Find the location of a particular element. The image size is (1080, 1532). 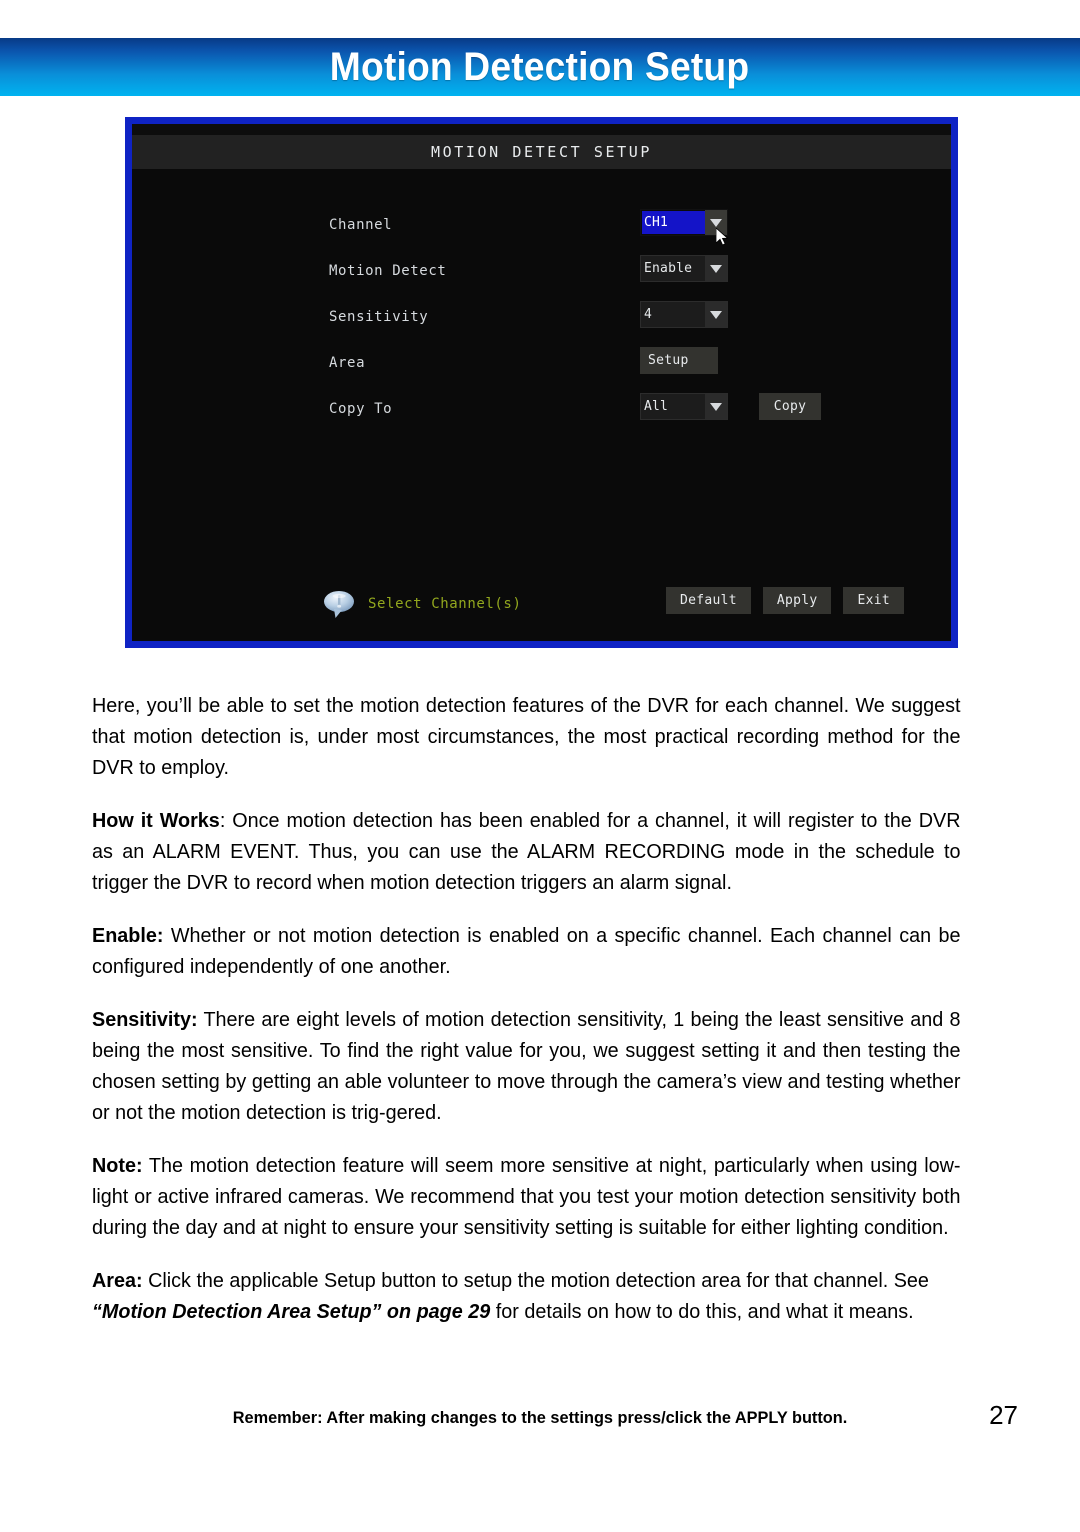

page-title: Motion Detection Setup is located at coordinates (540, 66).